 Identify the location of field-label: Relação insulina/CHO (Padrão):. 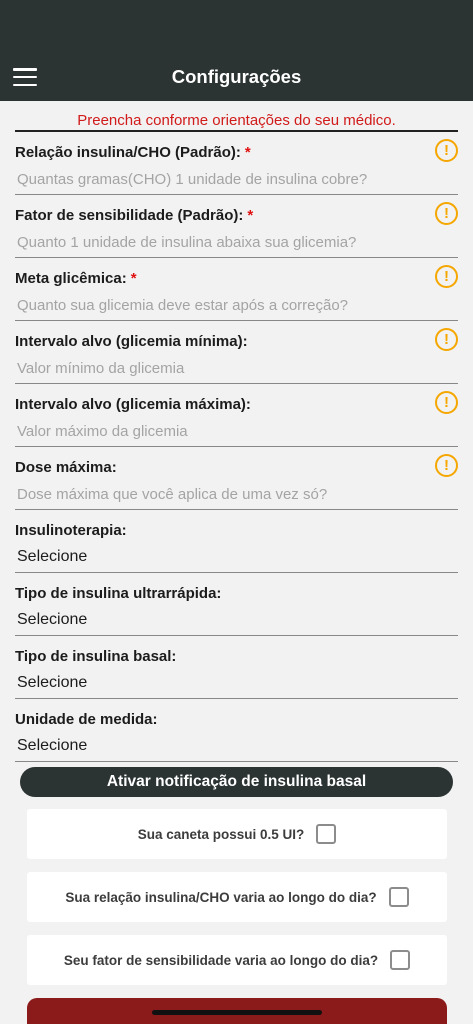
(128, 152).